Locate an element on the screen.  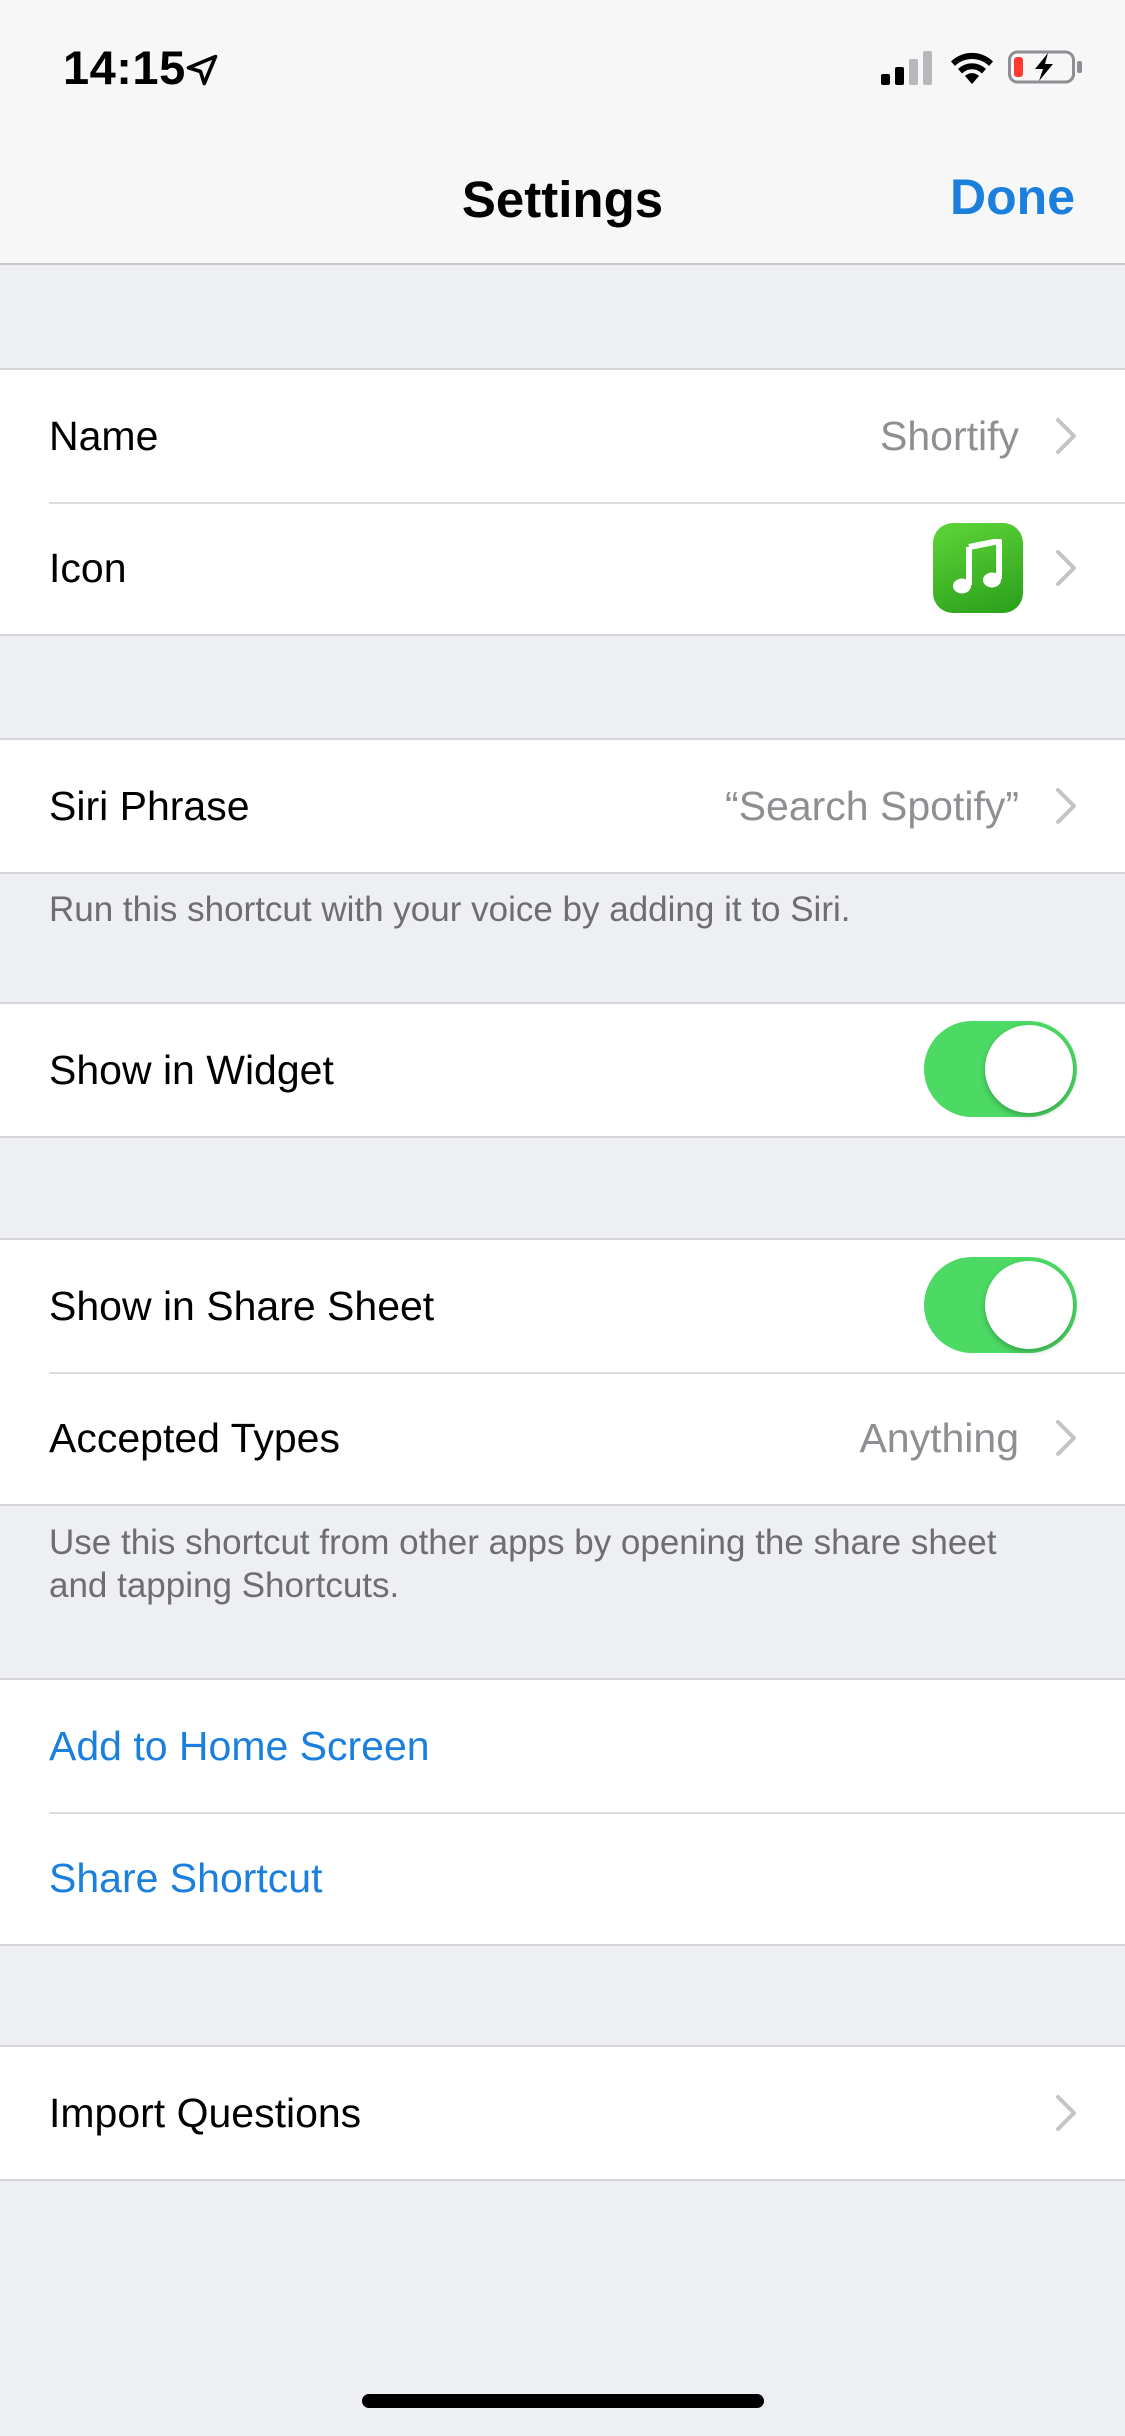
siri-phrase-value: “Search Spotify” is located at coordinates (872, 806).